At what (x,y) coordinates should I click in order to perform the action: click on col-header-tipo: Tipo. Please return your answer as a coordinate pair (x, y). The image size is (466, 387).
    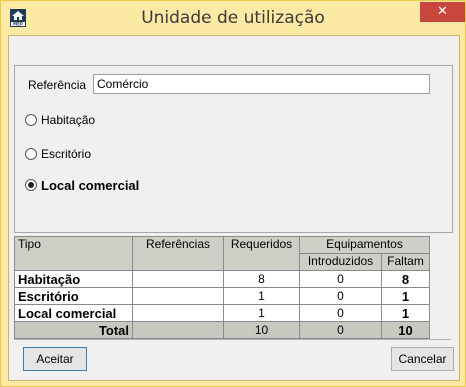
    Looking at the image, I should click on (73, 253).